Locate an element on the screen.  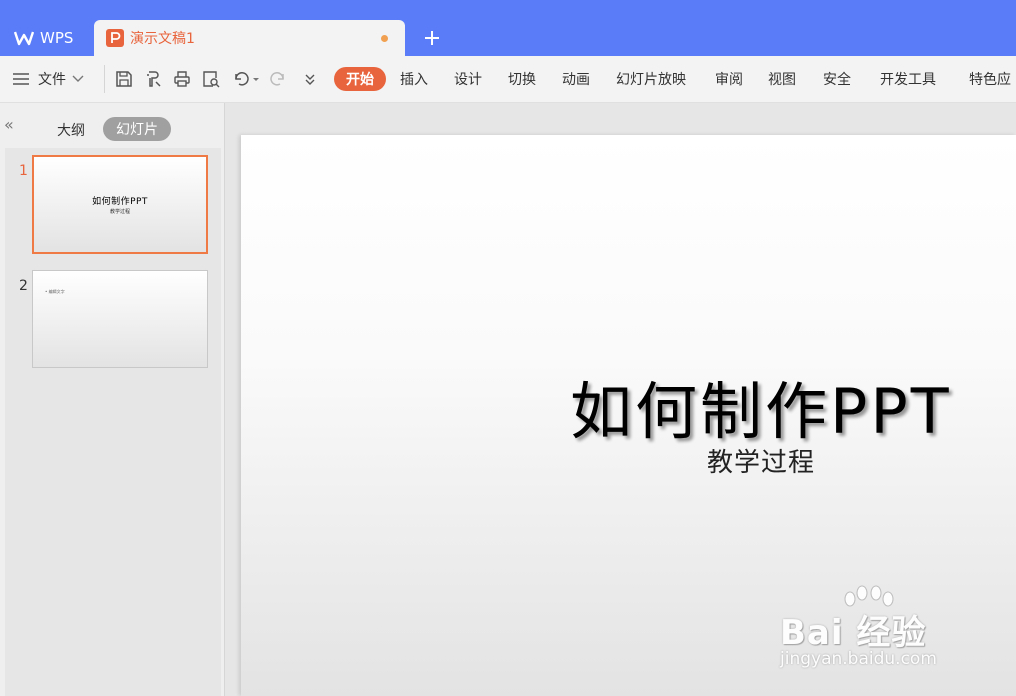
undo-button is located at coordinates (245, 79).